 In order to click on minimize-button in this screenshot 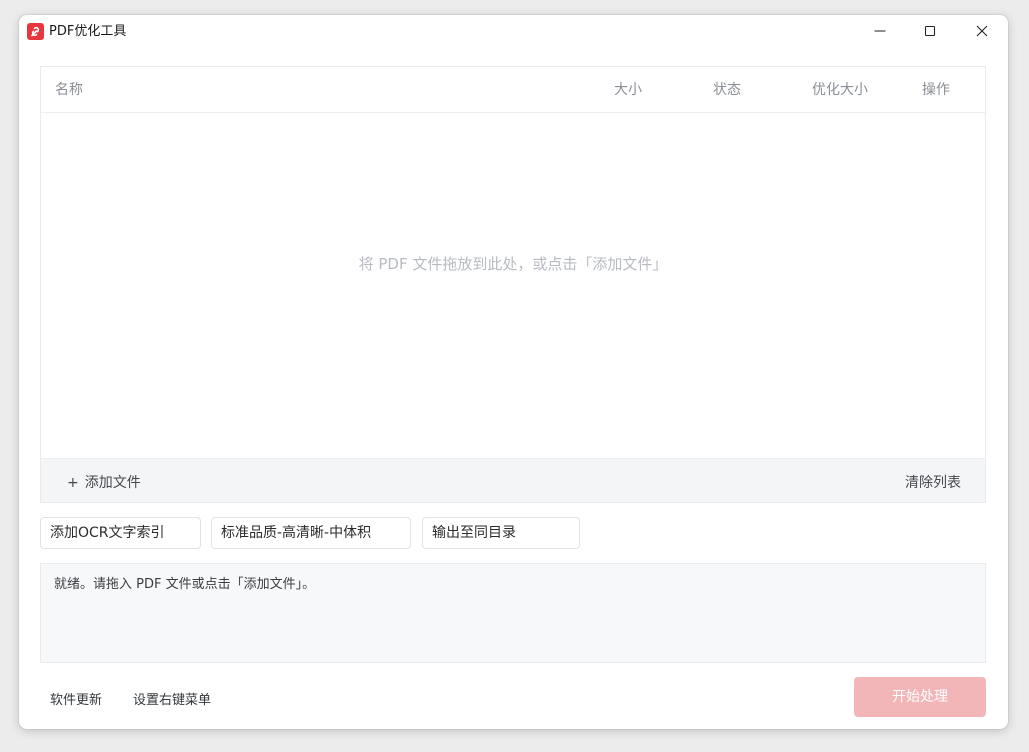, I will do `click(880, 31)`.